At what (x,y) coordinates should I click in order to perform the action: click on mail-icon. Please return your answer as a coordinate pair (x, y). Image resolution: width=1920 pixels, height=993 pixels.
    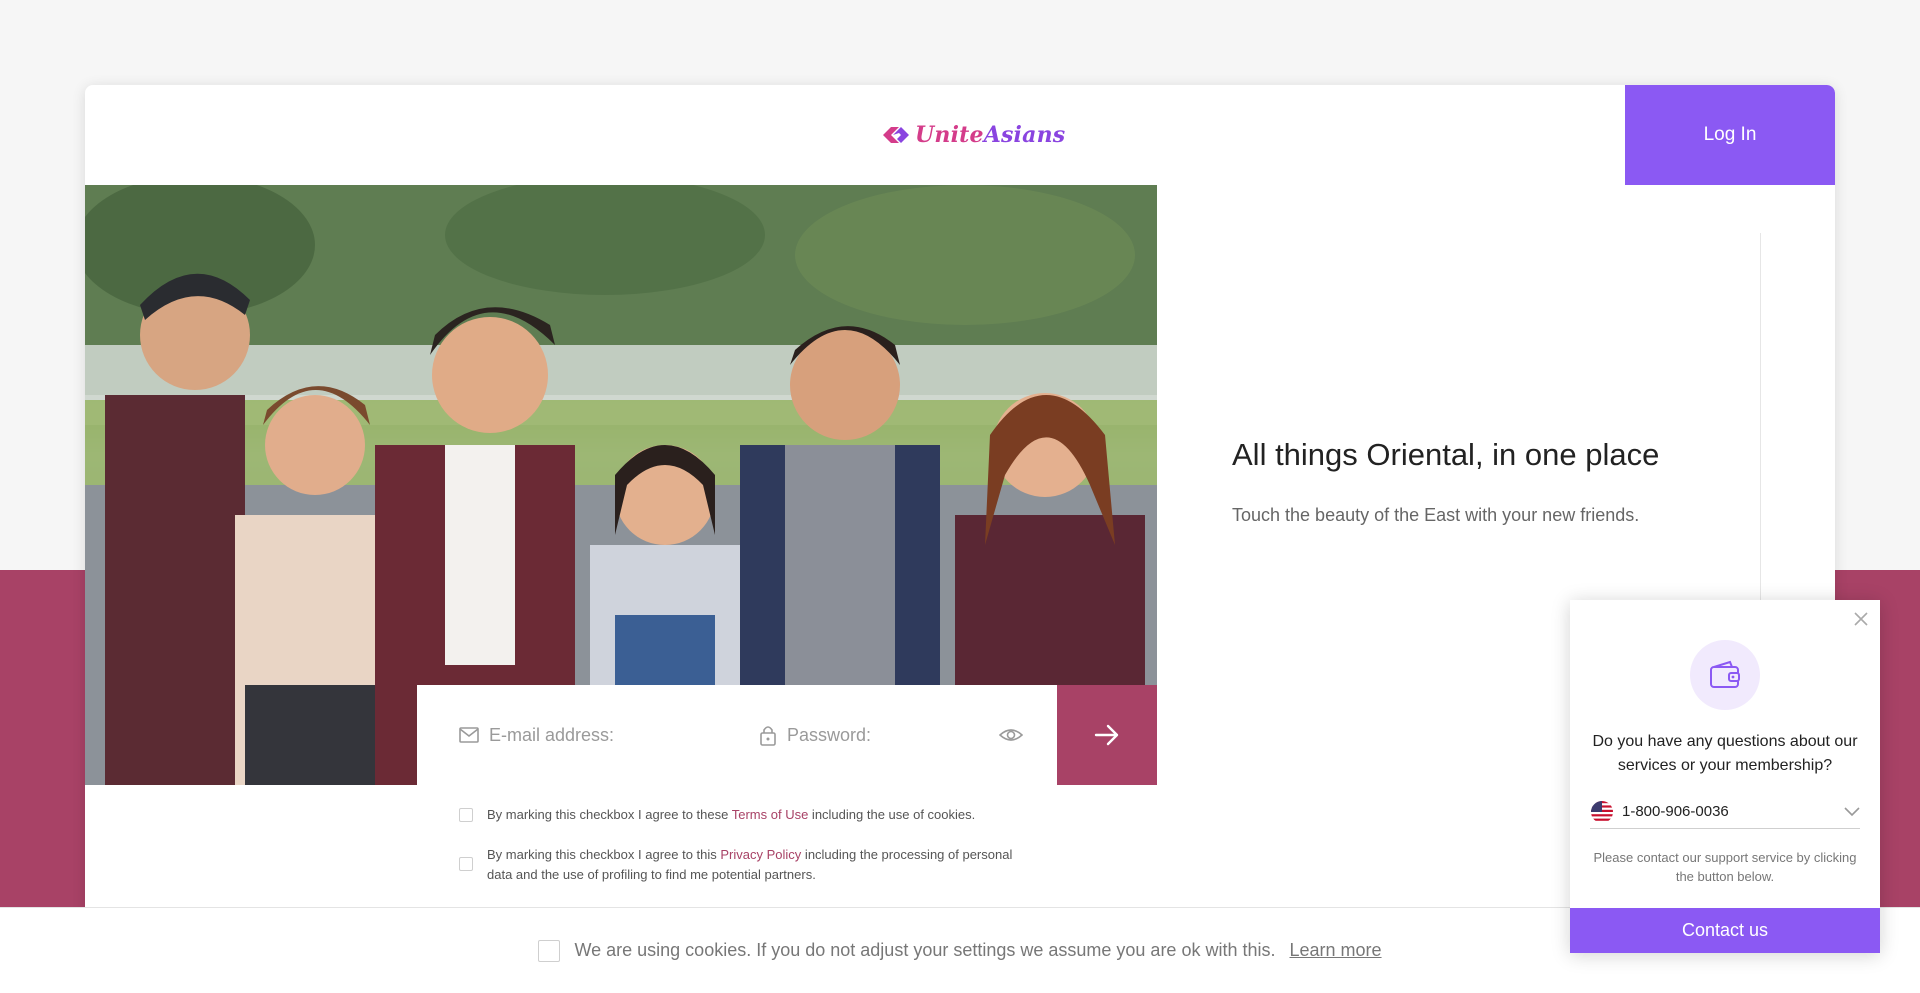
    Looking at the image, I should click on (469, 735).